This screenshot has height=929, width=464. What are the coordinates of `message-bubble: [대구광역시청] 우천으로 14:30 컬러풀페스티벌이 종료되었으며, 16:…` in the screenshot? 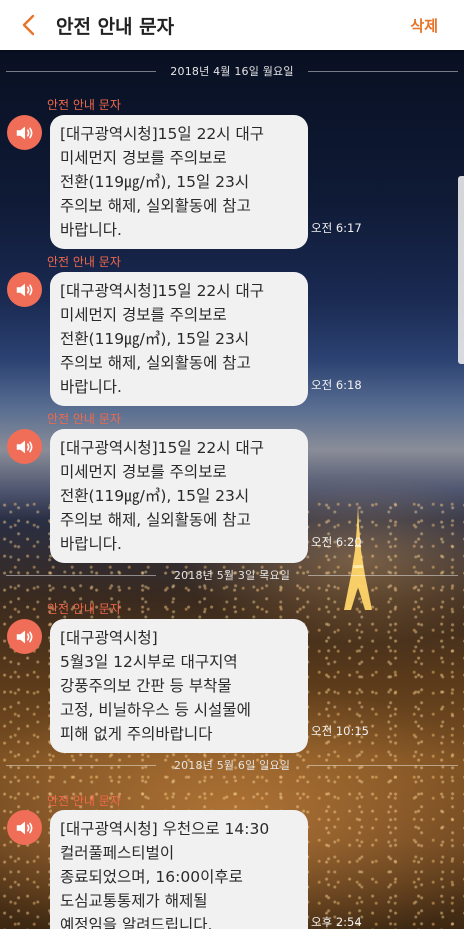 It's located at (179, 869).